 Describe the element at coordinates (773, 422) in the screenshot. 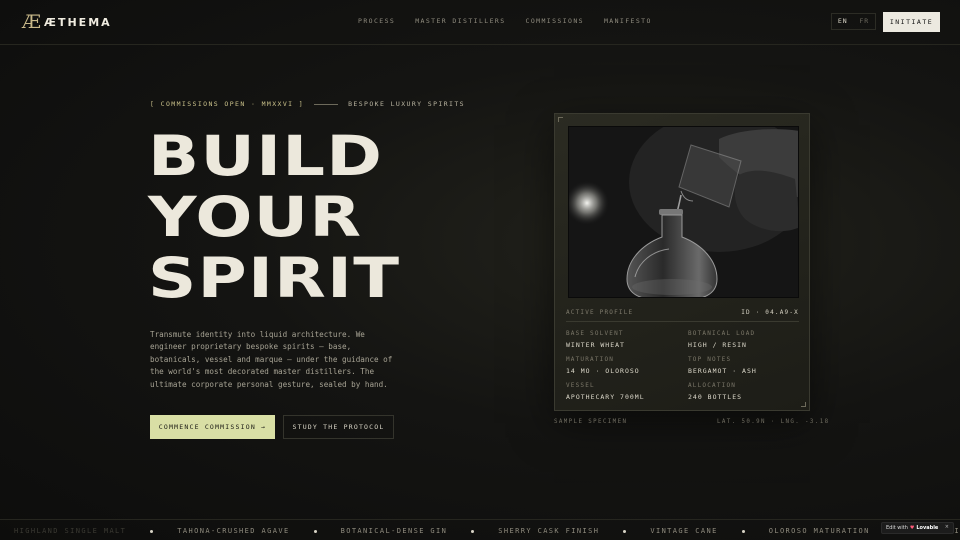

I see `coordinates-caption: LAT. 50.9N · LNG. -3.18` at that location.